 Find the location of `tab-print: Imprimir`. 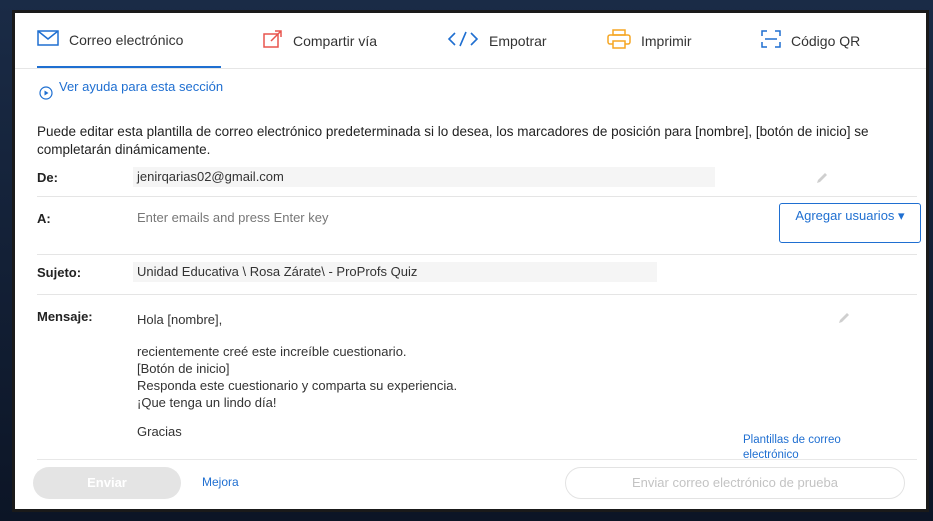

tab-print: Imprimir is located at coordinates (677, 40).